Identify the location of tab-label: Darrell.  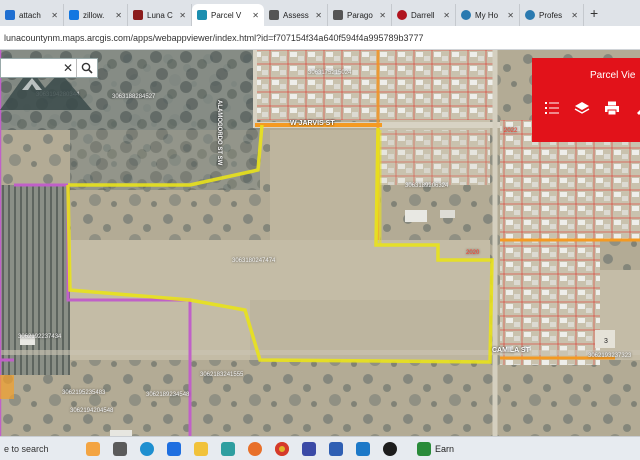
(423, 15).